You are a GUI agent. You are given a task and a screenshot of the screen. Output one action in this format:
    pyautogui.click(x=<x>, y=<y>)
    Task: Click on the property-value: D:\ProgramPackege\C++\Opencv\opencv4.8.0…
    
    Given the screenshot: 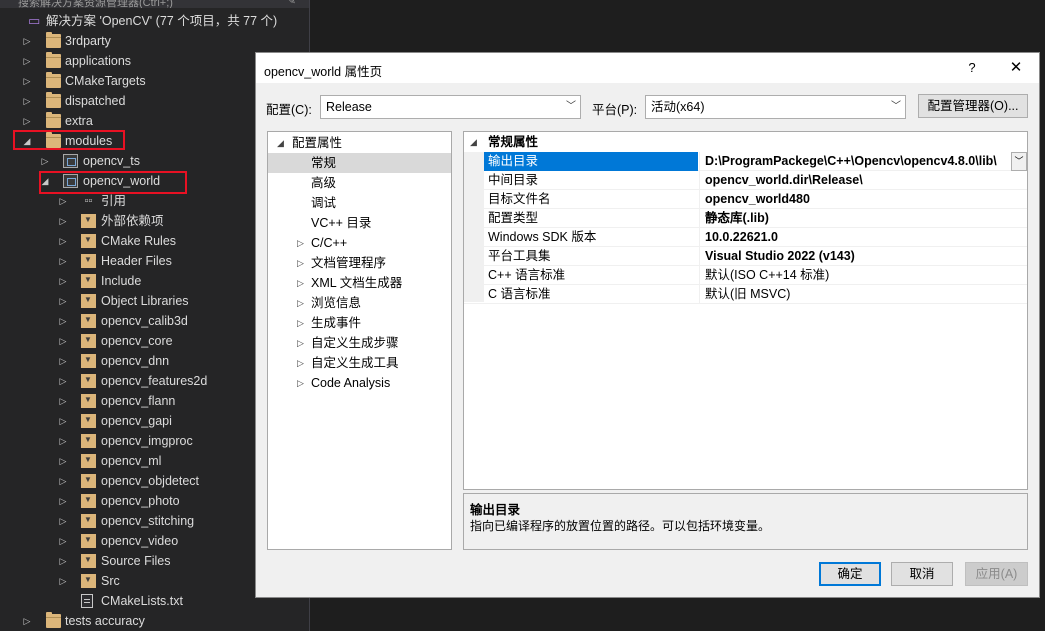 What is the action you would take?
    pyautogui.click(x=863, y=161)
    